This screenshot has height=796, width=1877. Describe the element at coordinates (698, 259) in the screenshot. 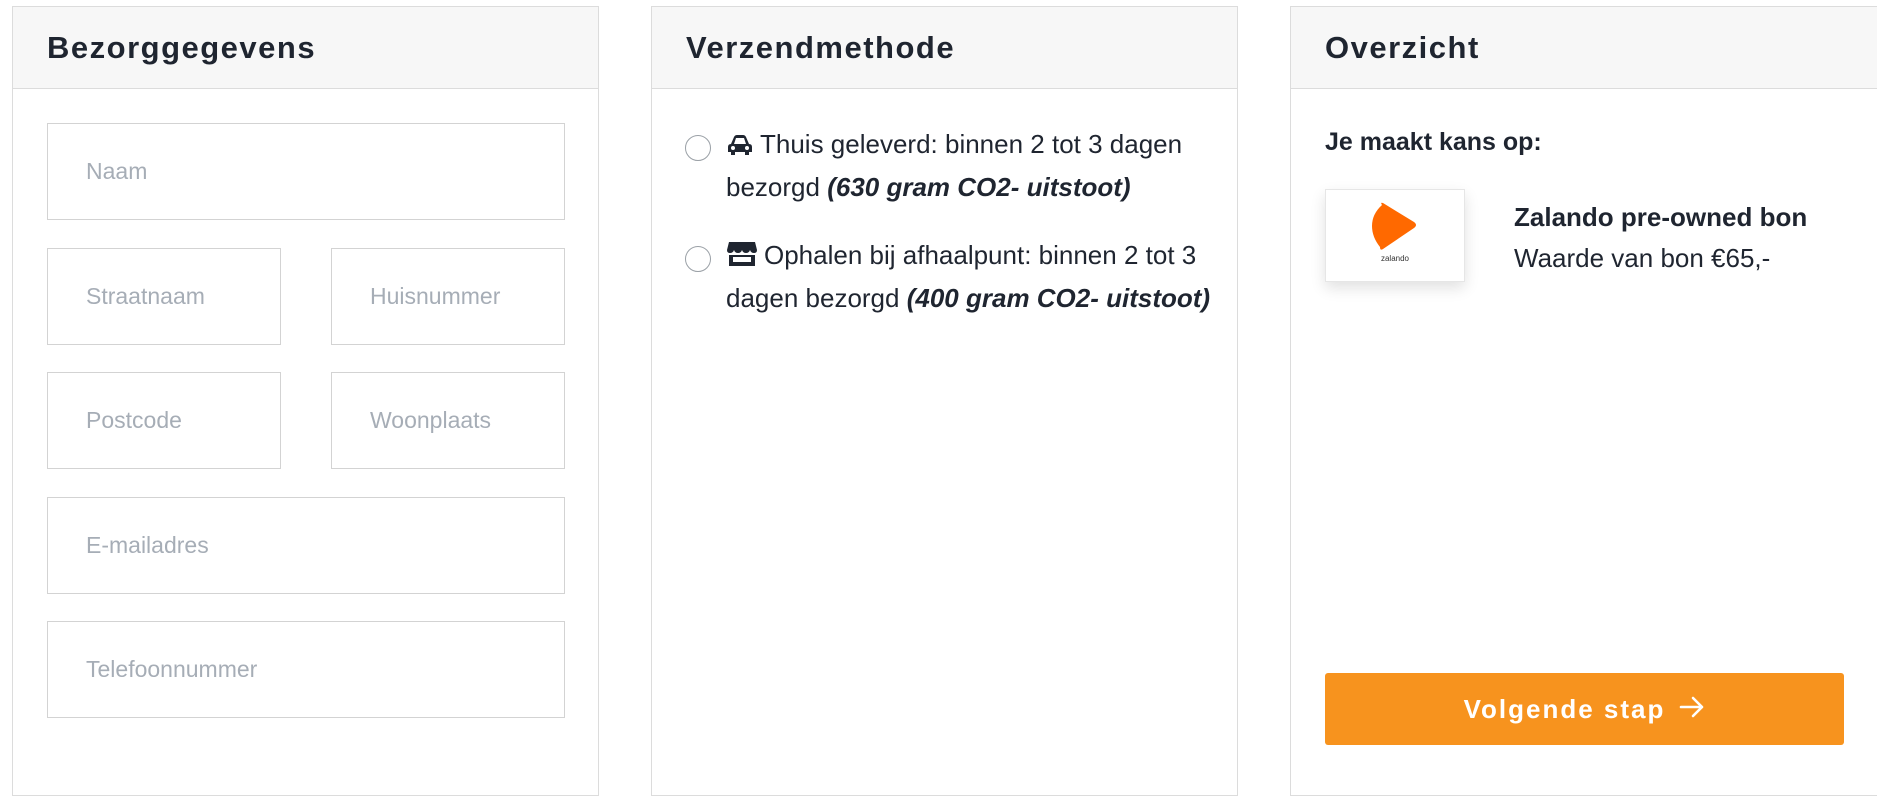

I see `shipping-radio-pickup` at that location.